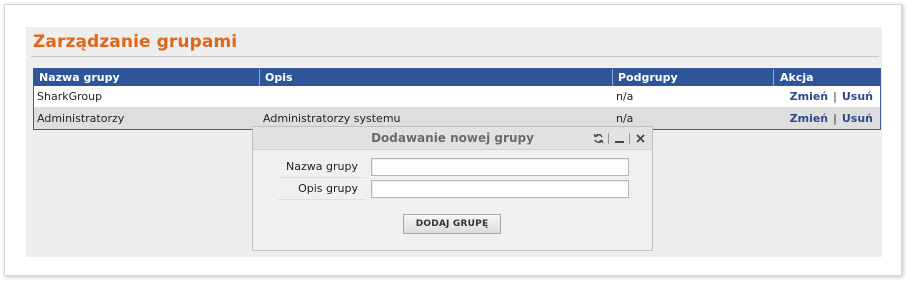 The height and width of the screenshot is (281, 906). What do you see at coordinates (693, 77) in the screenshot?
I see `column-header-subgroups: Podgrupy` at bounding box center [693, 77].